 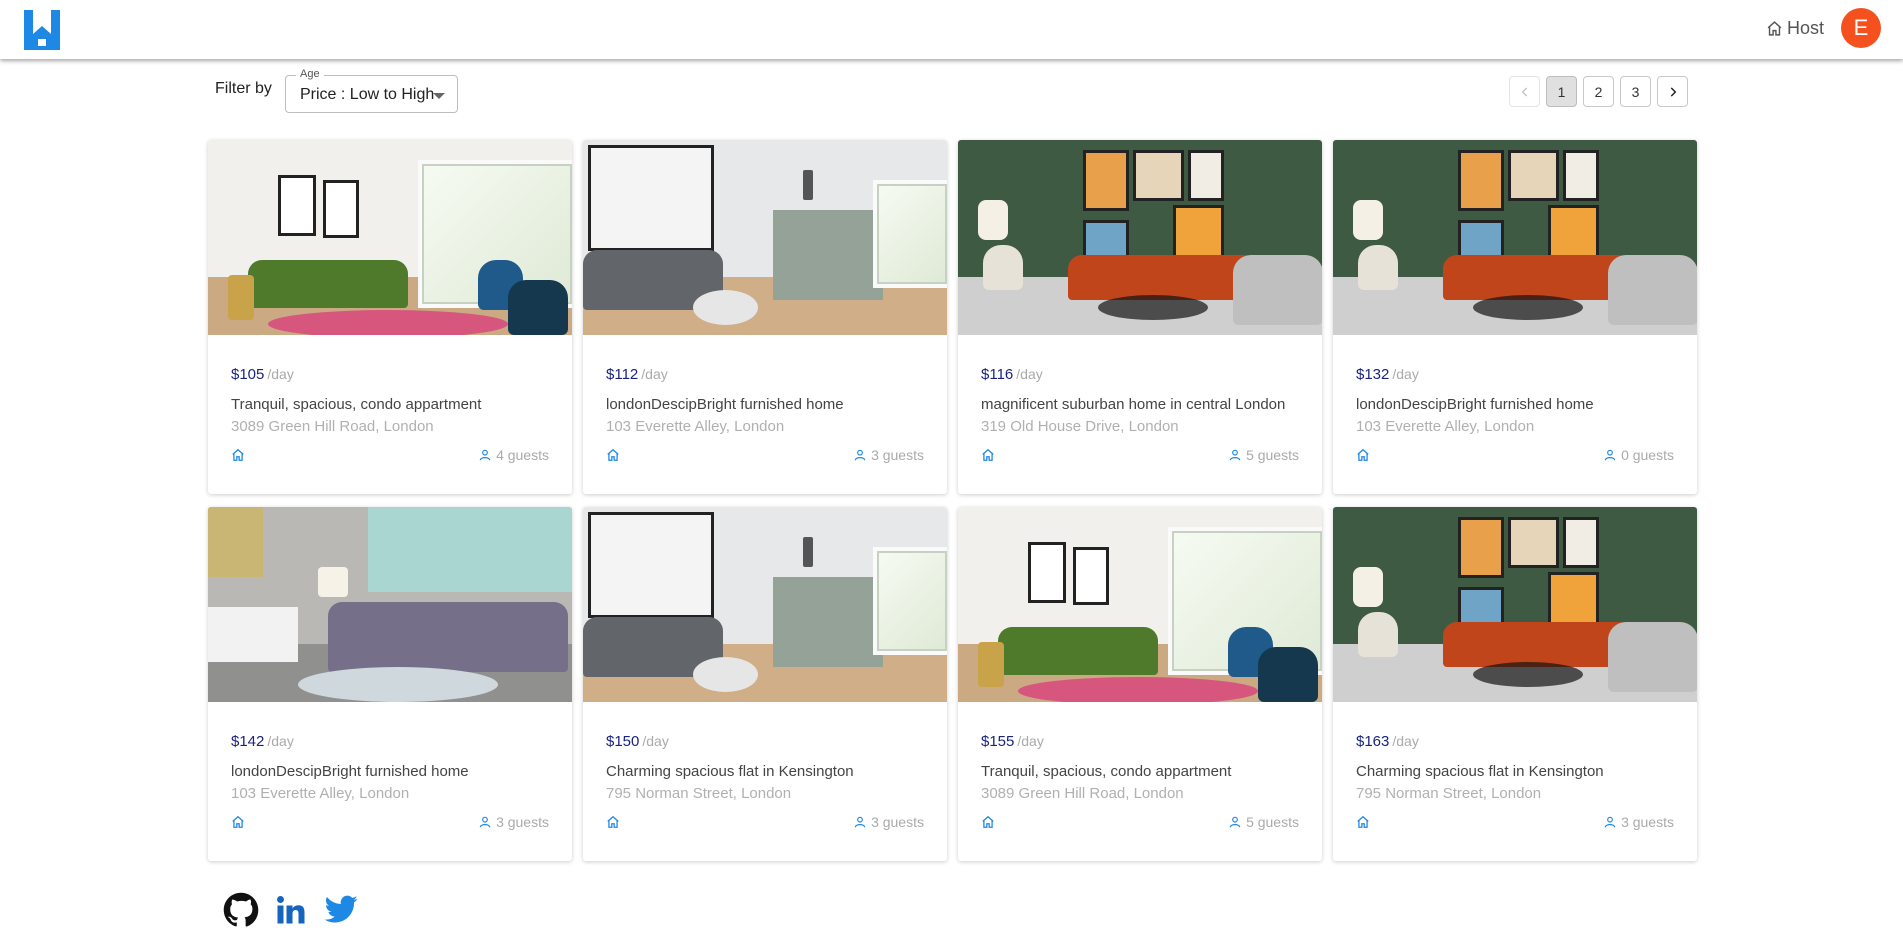 I want to click on listing-price: $112, so click(x=622, y=374).